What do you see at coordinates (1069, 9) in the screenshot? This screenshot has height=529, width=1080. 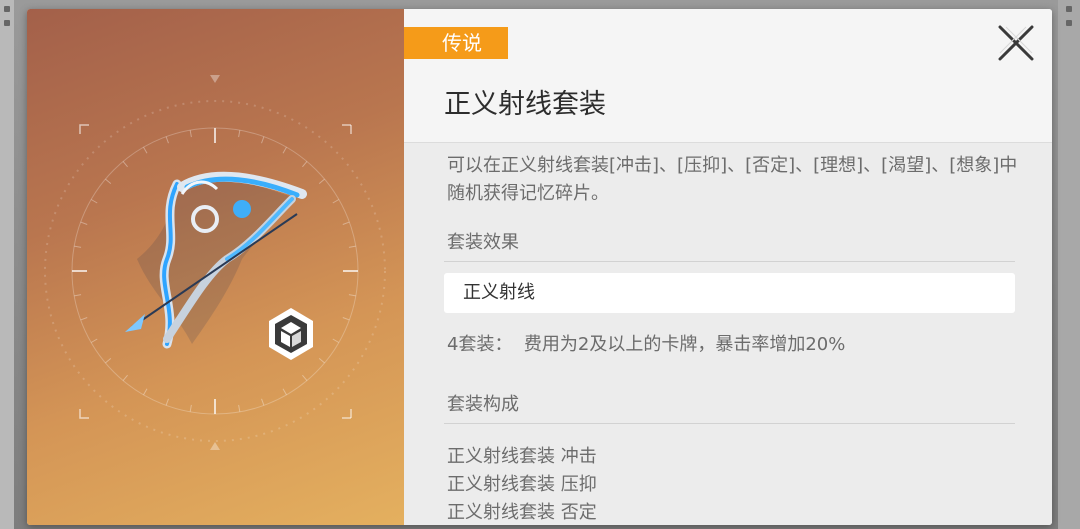 I see `grip-handle-top-right` at bounding box center [1069, 9].